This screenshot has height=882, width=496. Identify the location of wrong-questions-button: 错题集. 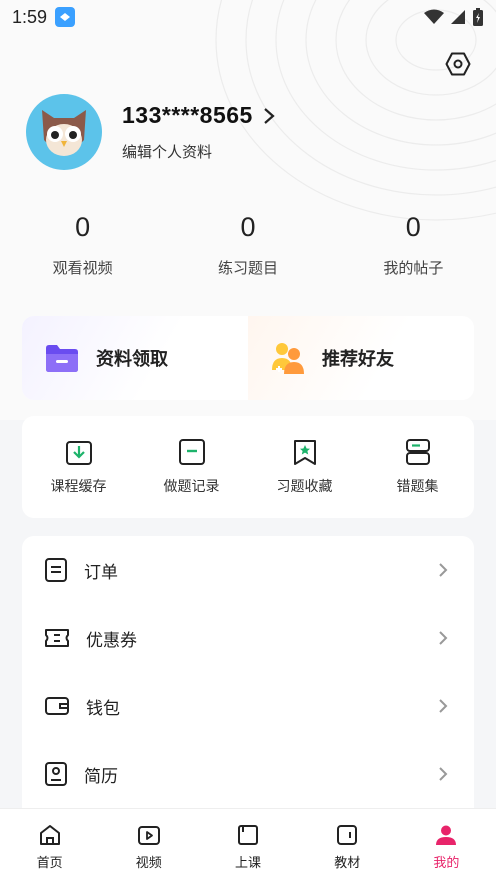
(417, 467).